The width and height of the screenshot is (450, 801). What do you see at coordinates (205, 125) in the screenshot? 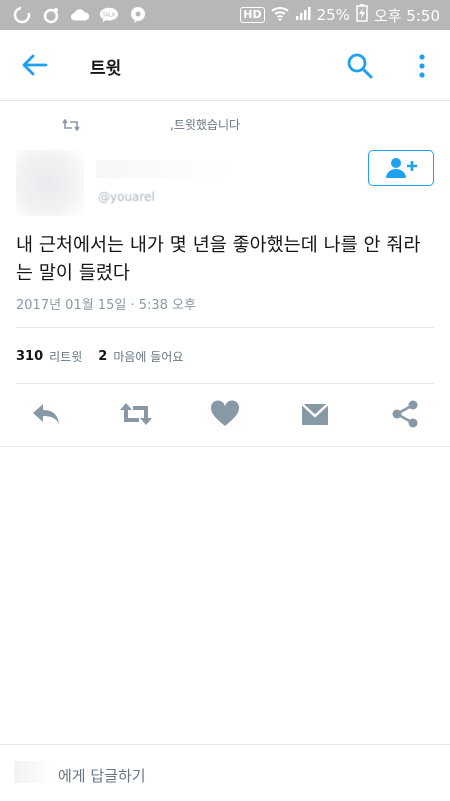
I see `retweet-banner-text: ,트윗했습니다` at bounding box center [205, 125].